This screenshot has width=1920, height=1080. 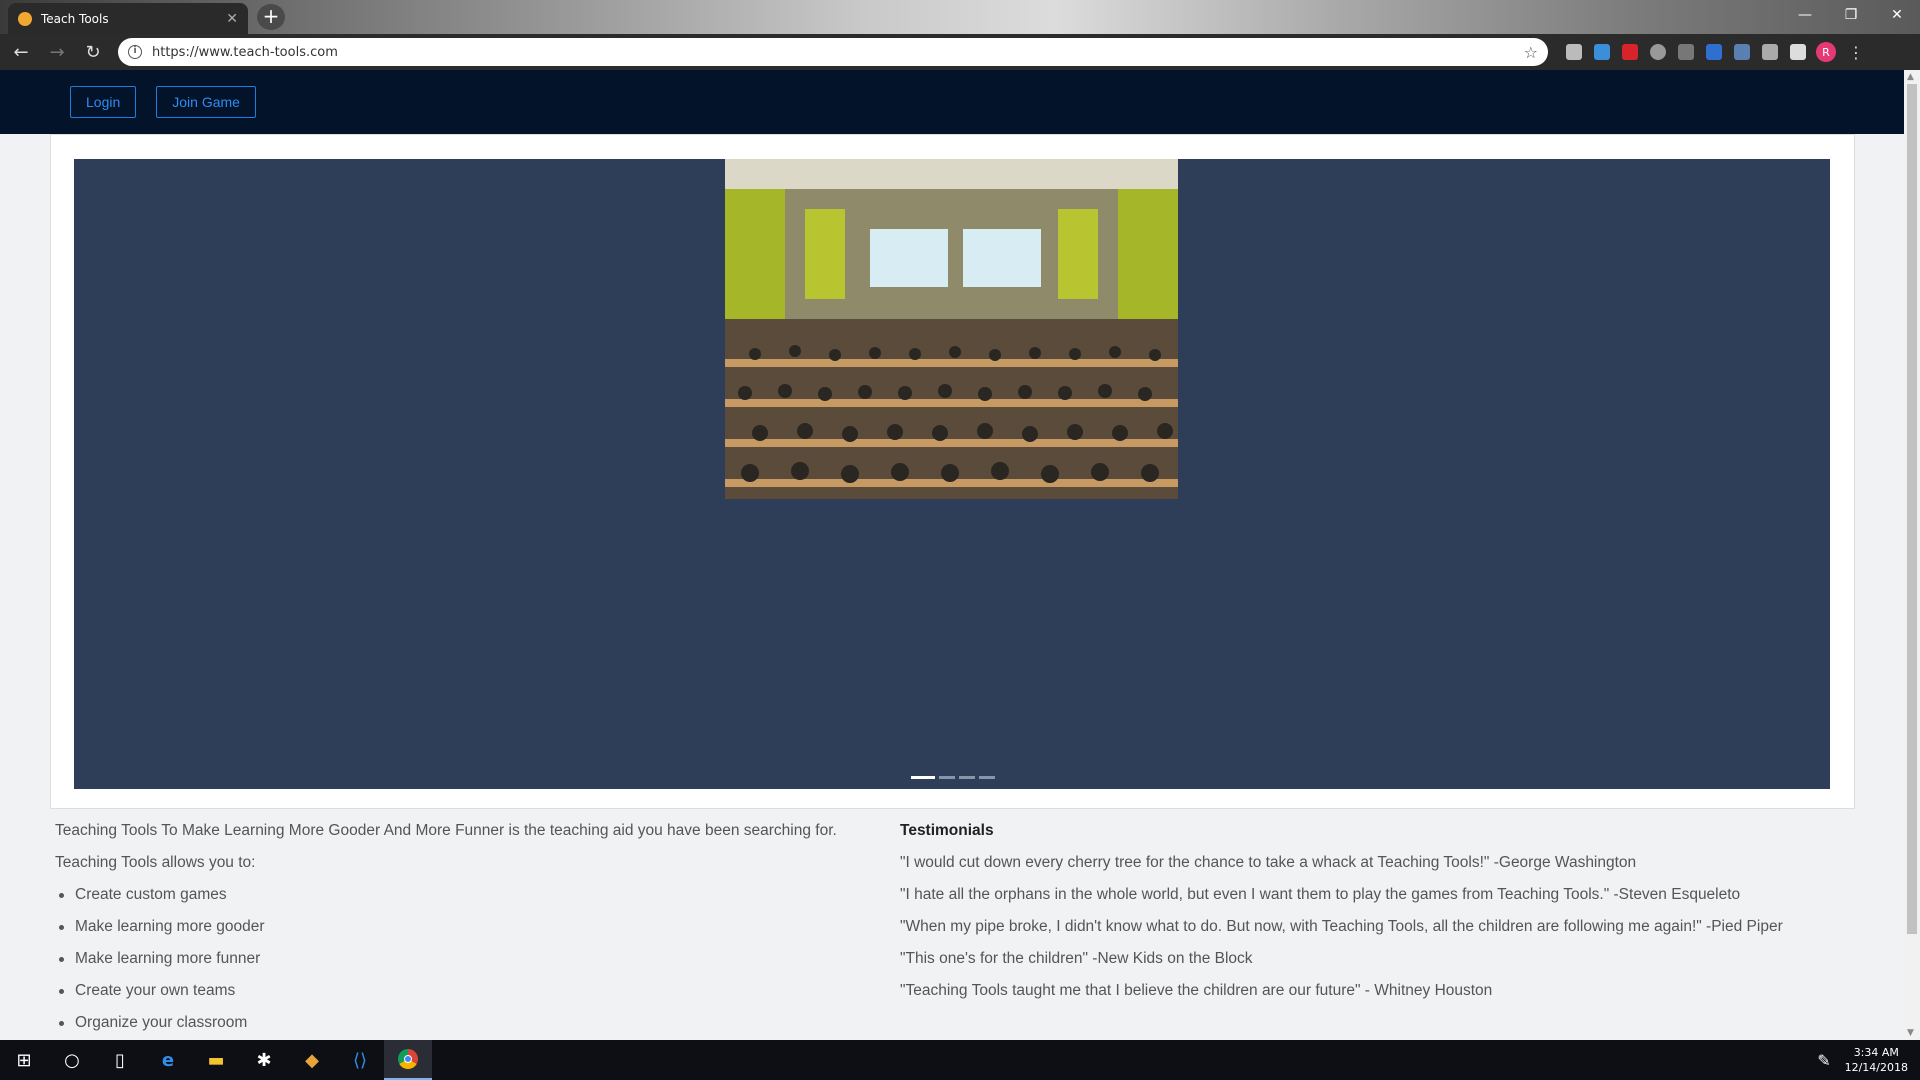 I want to click on scroll-down-icon: ▼, so click(x=1910, y=1033).